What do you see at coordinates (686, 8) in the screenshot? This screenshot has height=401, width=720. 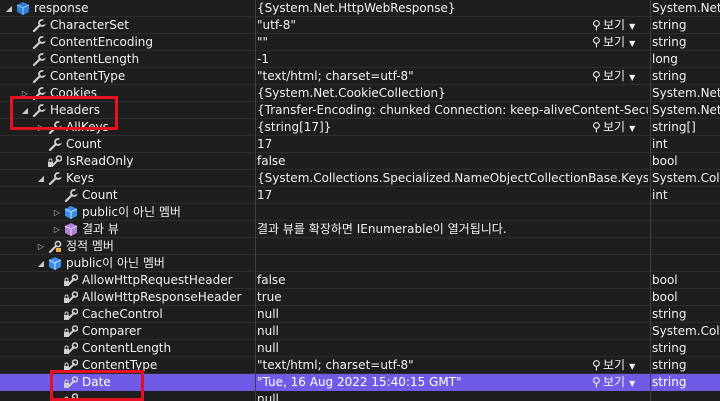 I see `type-cell: System.Net.W` at bounding box center [686, 8].